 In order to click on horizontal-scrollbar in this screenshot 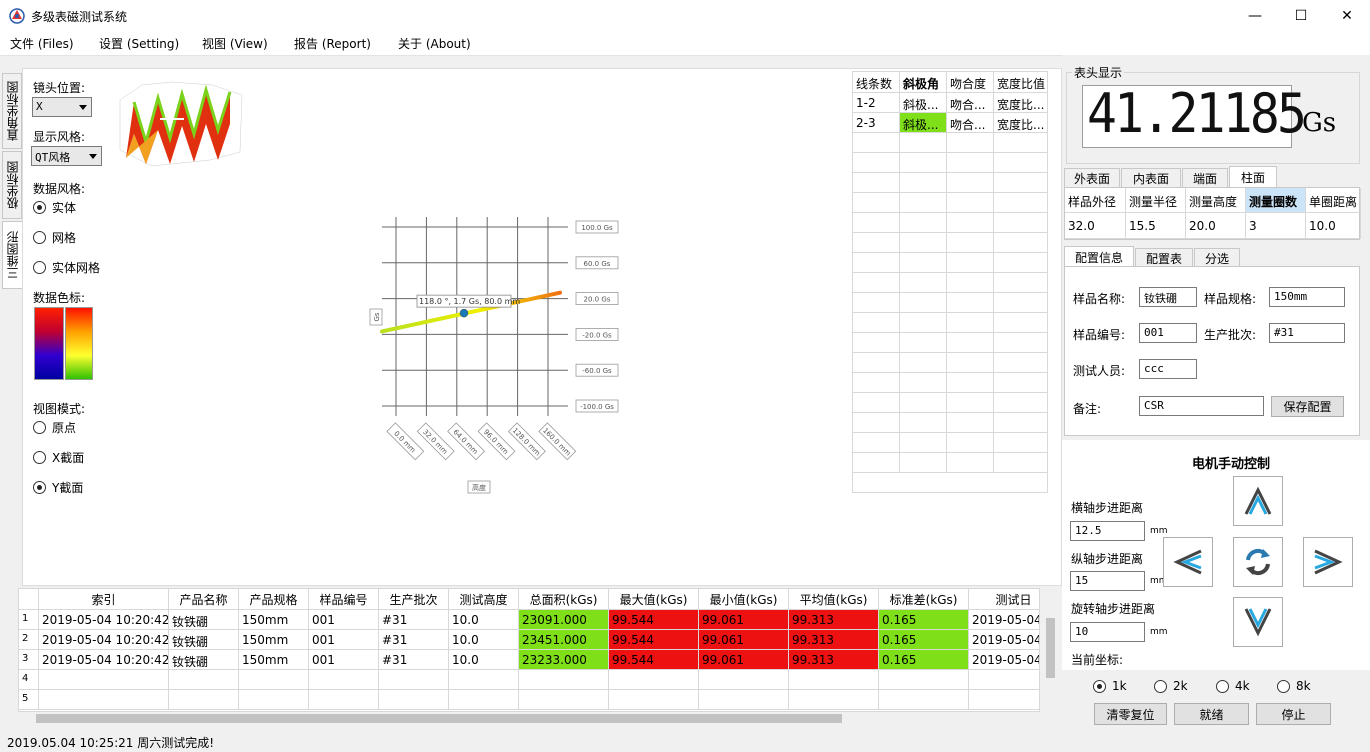, I will do `click(530, 719)`.